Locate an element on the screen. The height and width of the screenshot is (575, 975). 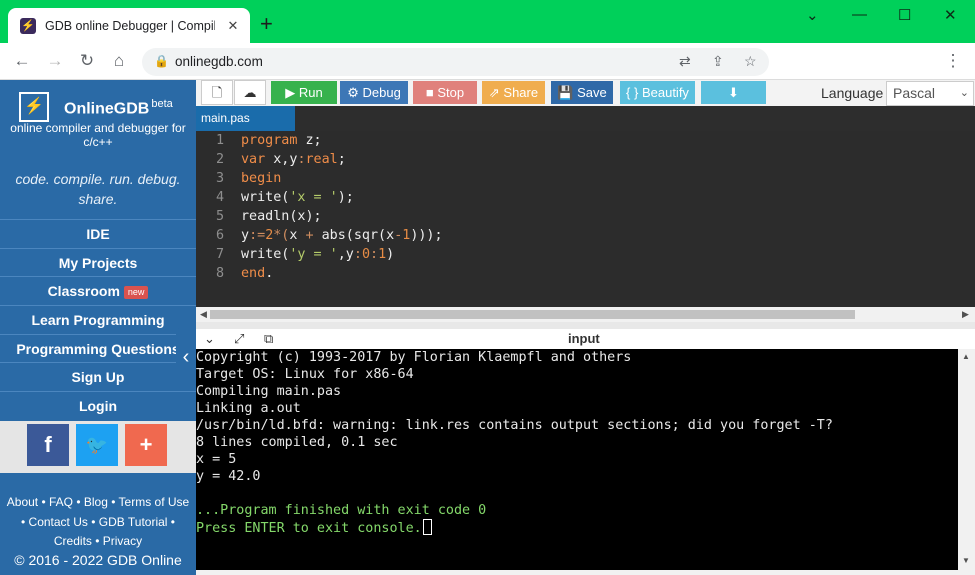
save-button: 💾 Save is located at coordinates (582, 92).